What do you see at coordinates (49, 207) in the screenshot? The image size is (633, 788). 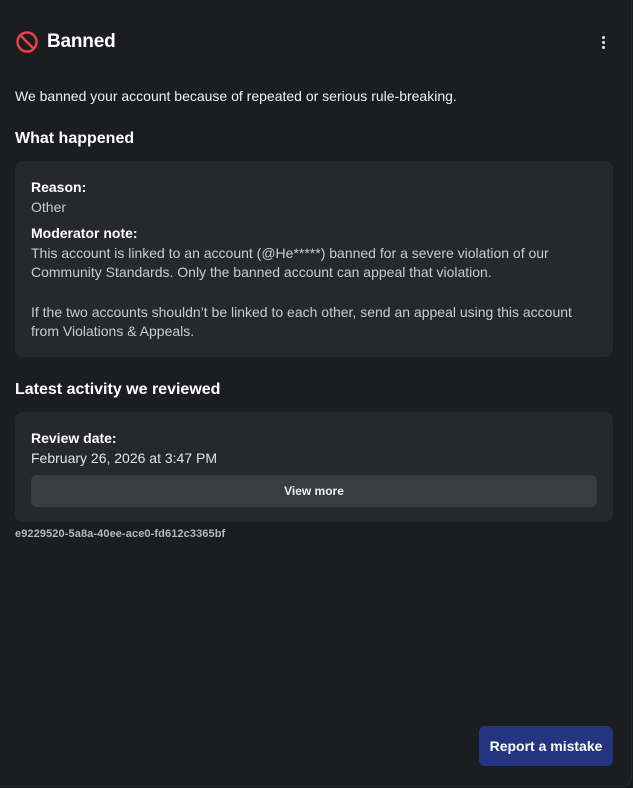 I see `reason-value: Other` at bounding box center [49, 207].